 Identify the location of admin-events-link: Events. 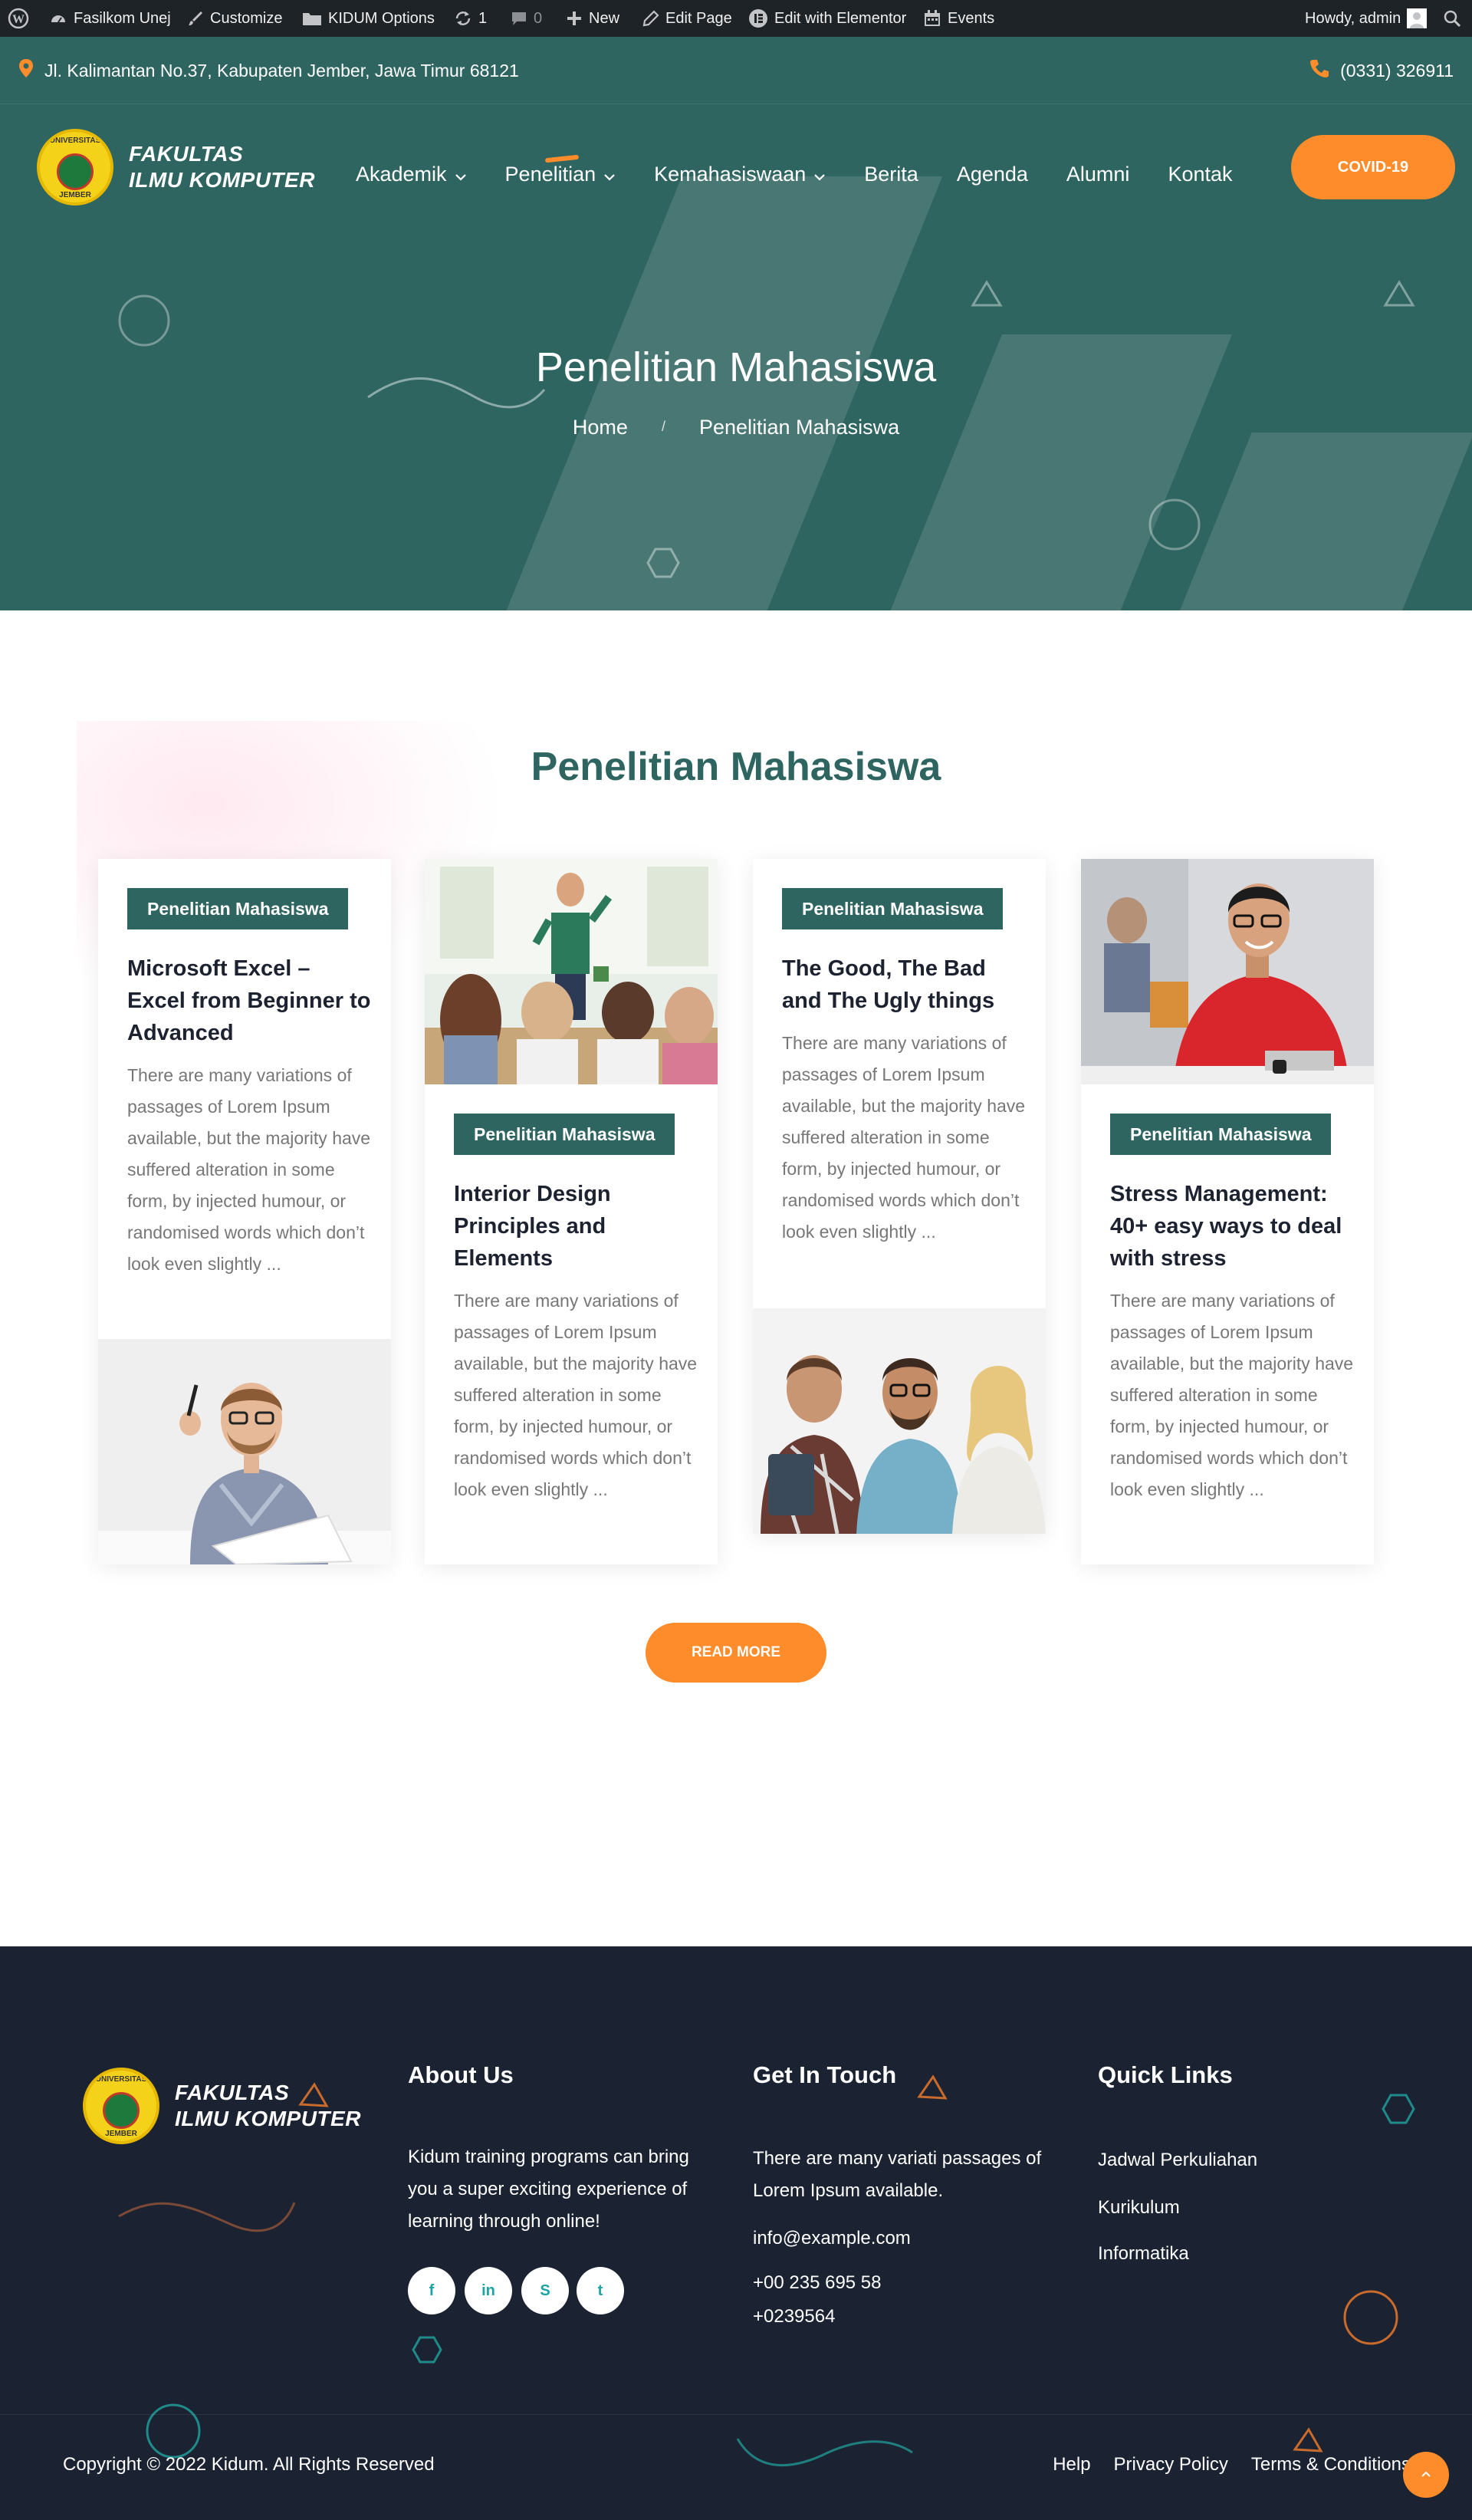
(958, 18).